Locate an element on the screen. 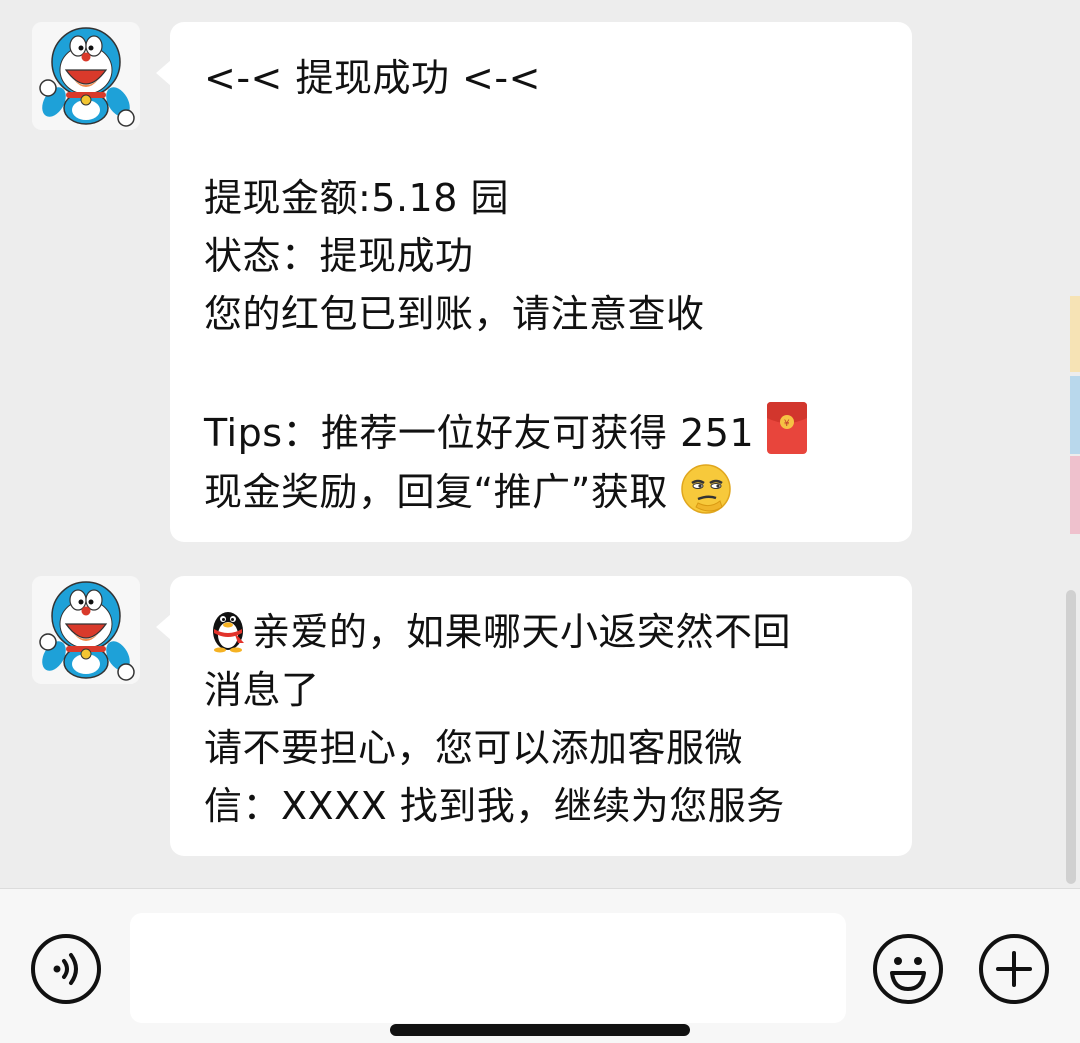 The width and height of the screenshot is (1080, 1043). tips-text: Tips：推荐一位好友可获得 251 is located at coordinates (479, 433).